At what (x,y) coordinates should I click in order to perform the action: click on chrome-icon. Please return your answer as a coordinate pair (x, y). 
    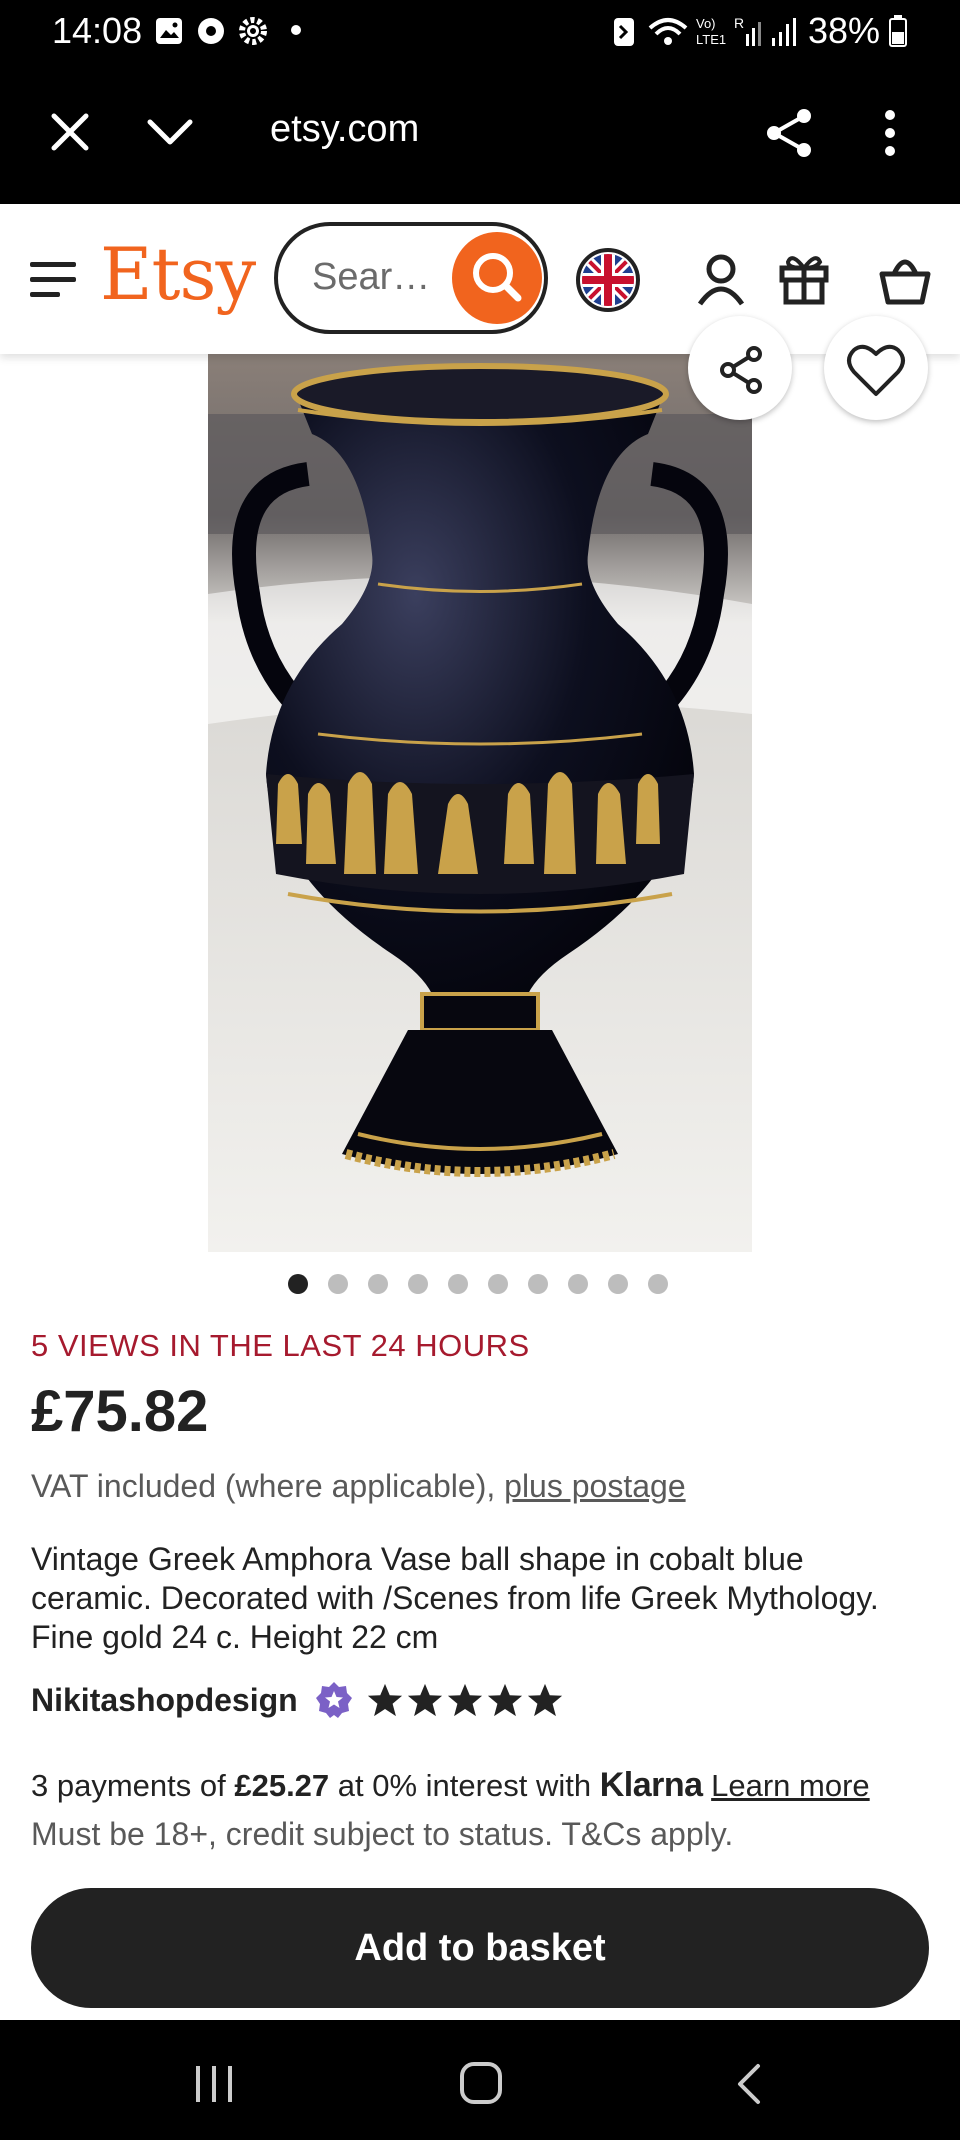
    Looking at the image, I should click on (211, 31).